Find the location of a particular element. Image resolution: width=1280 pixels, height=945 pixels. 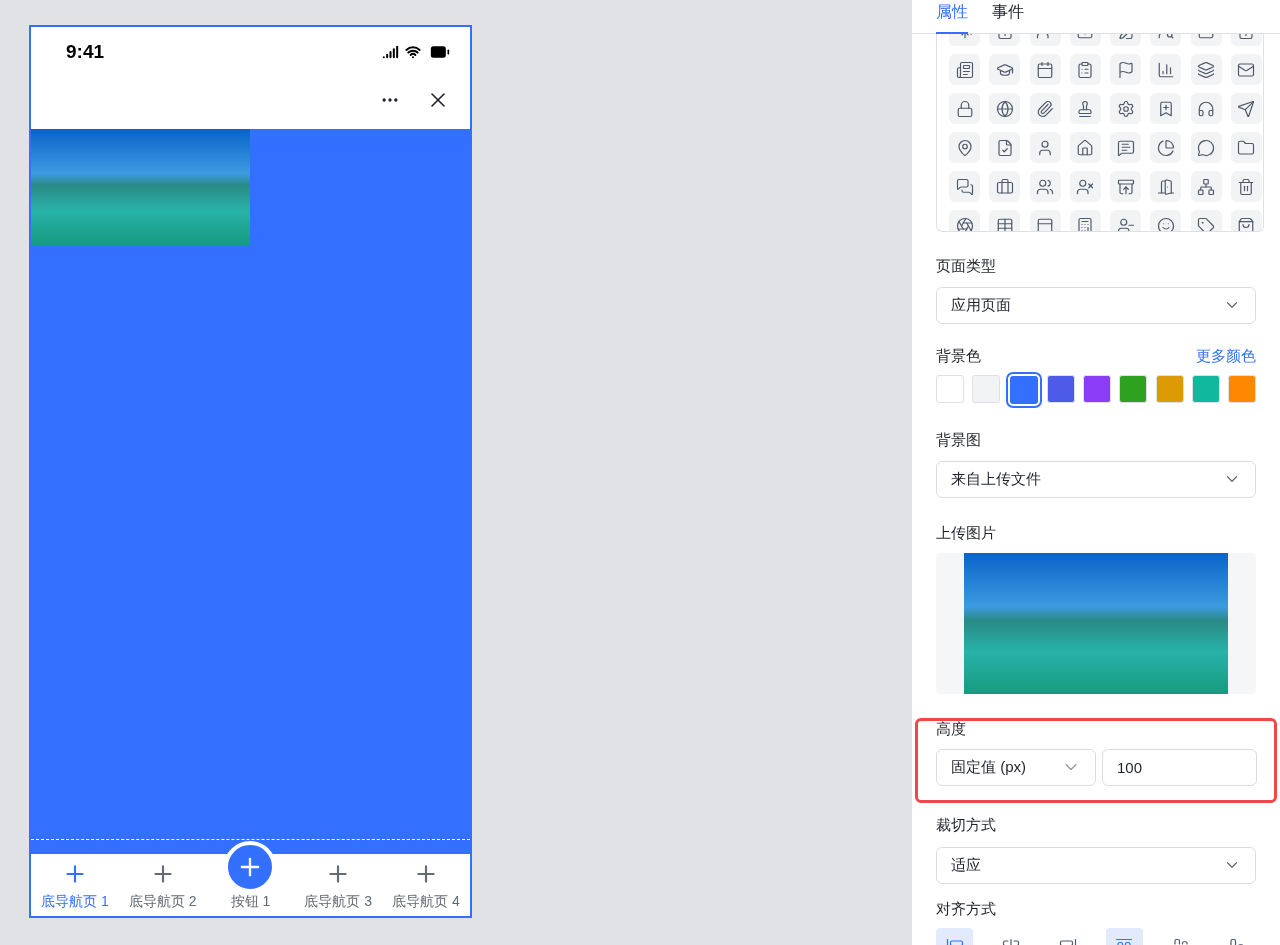

tab-bar-item: 底导航页 2 is located at coordinates (162, 886).